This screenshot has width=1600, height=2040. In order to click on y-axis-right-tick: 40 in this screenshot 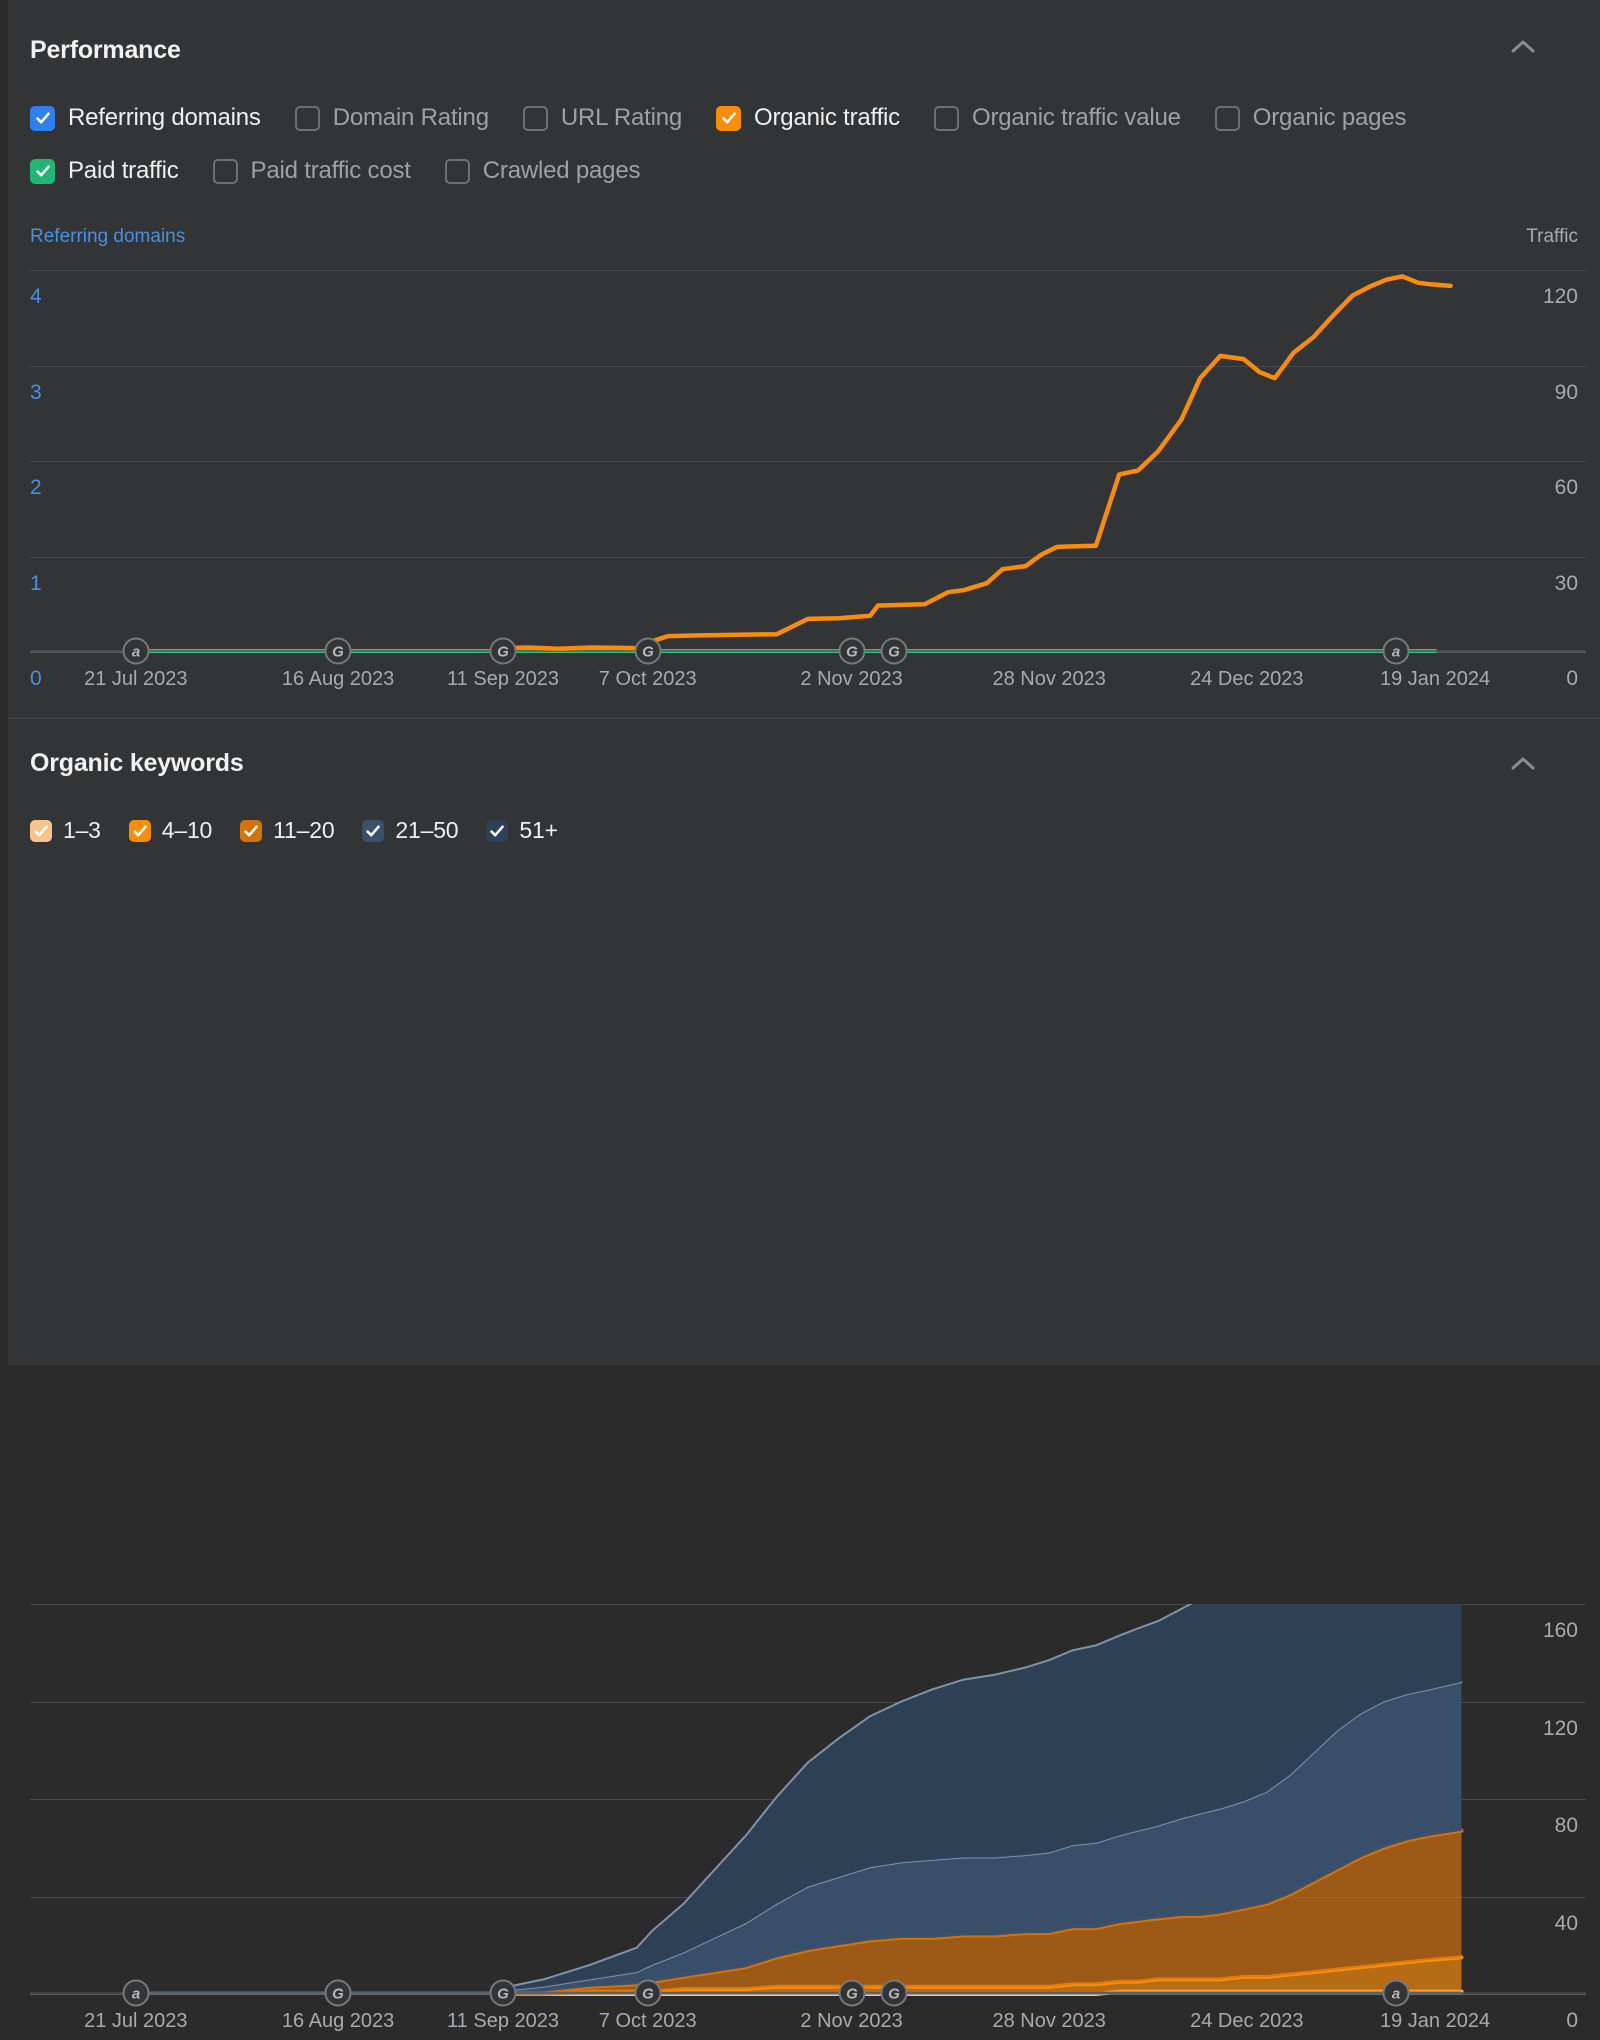, I will do `click(1566, 1923)`.